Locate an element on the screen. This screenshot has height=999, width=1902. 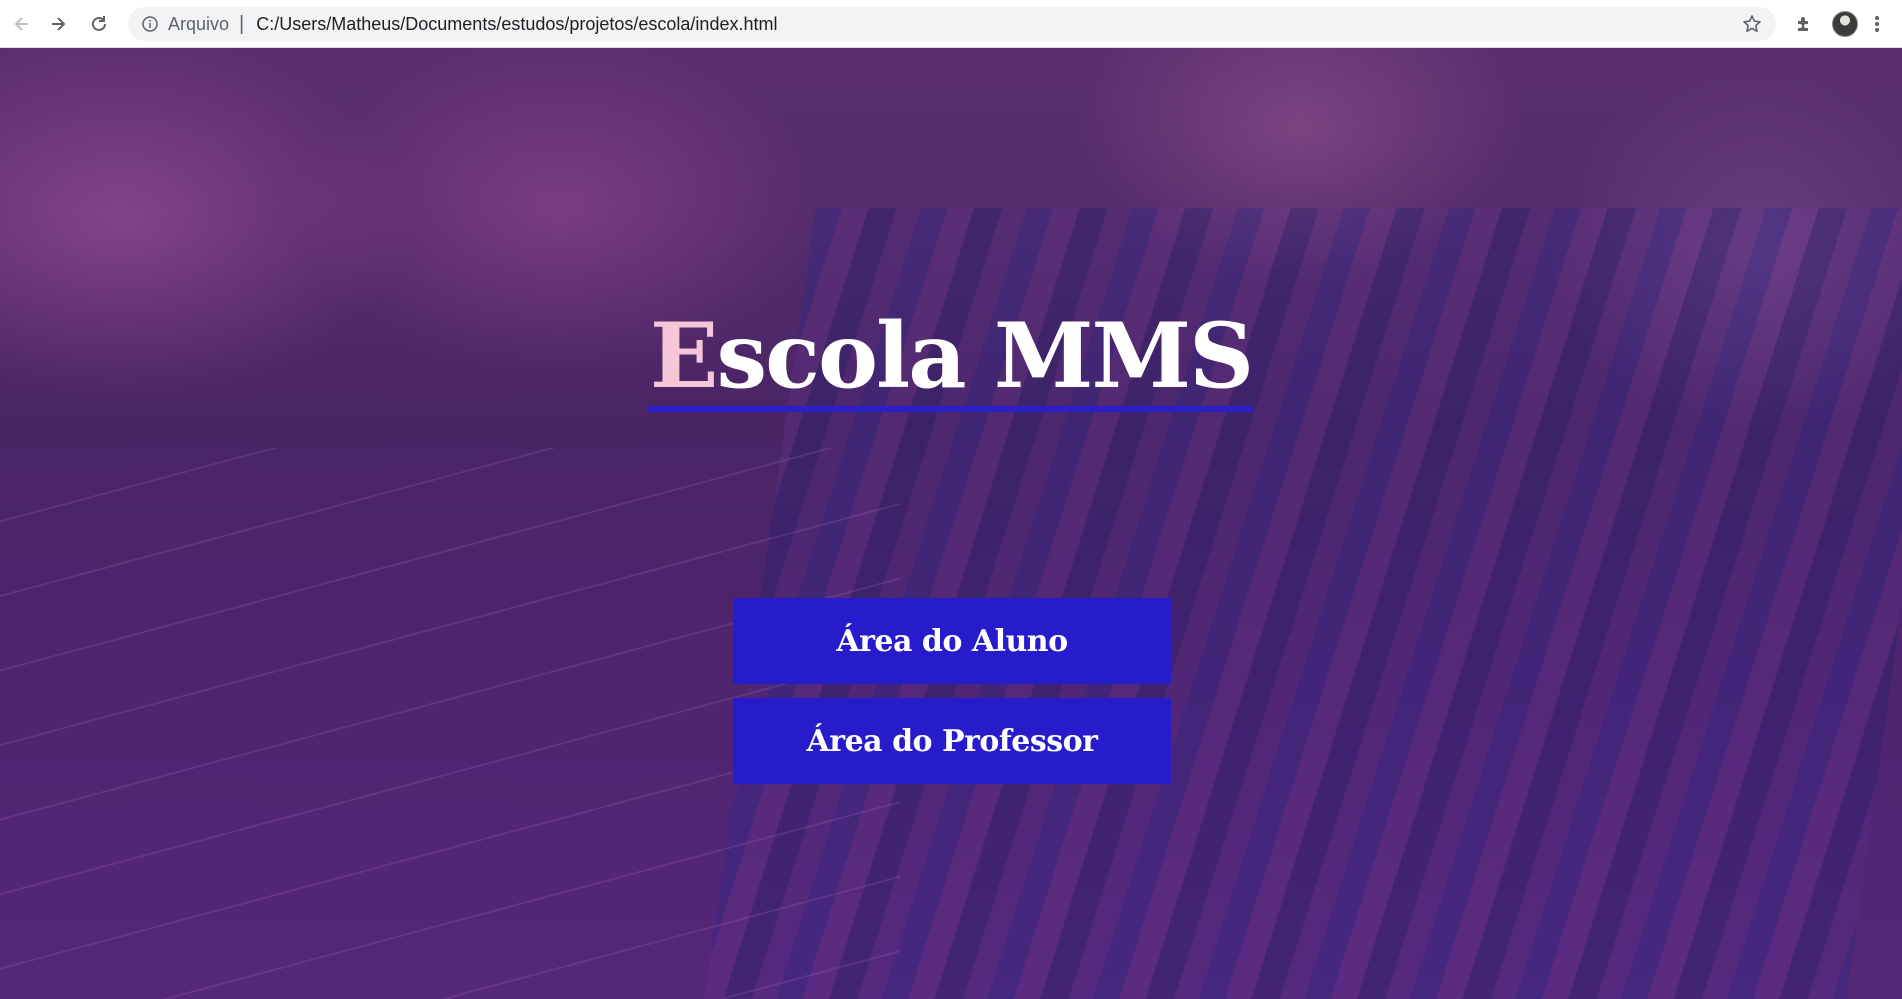
teacher-area-label: Área do Professor is located at coordinates (952, 741).